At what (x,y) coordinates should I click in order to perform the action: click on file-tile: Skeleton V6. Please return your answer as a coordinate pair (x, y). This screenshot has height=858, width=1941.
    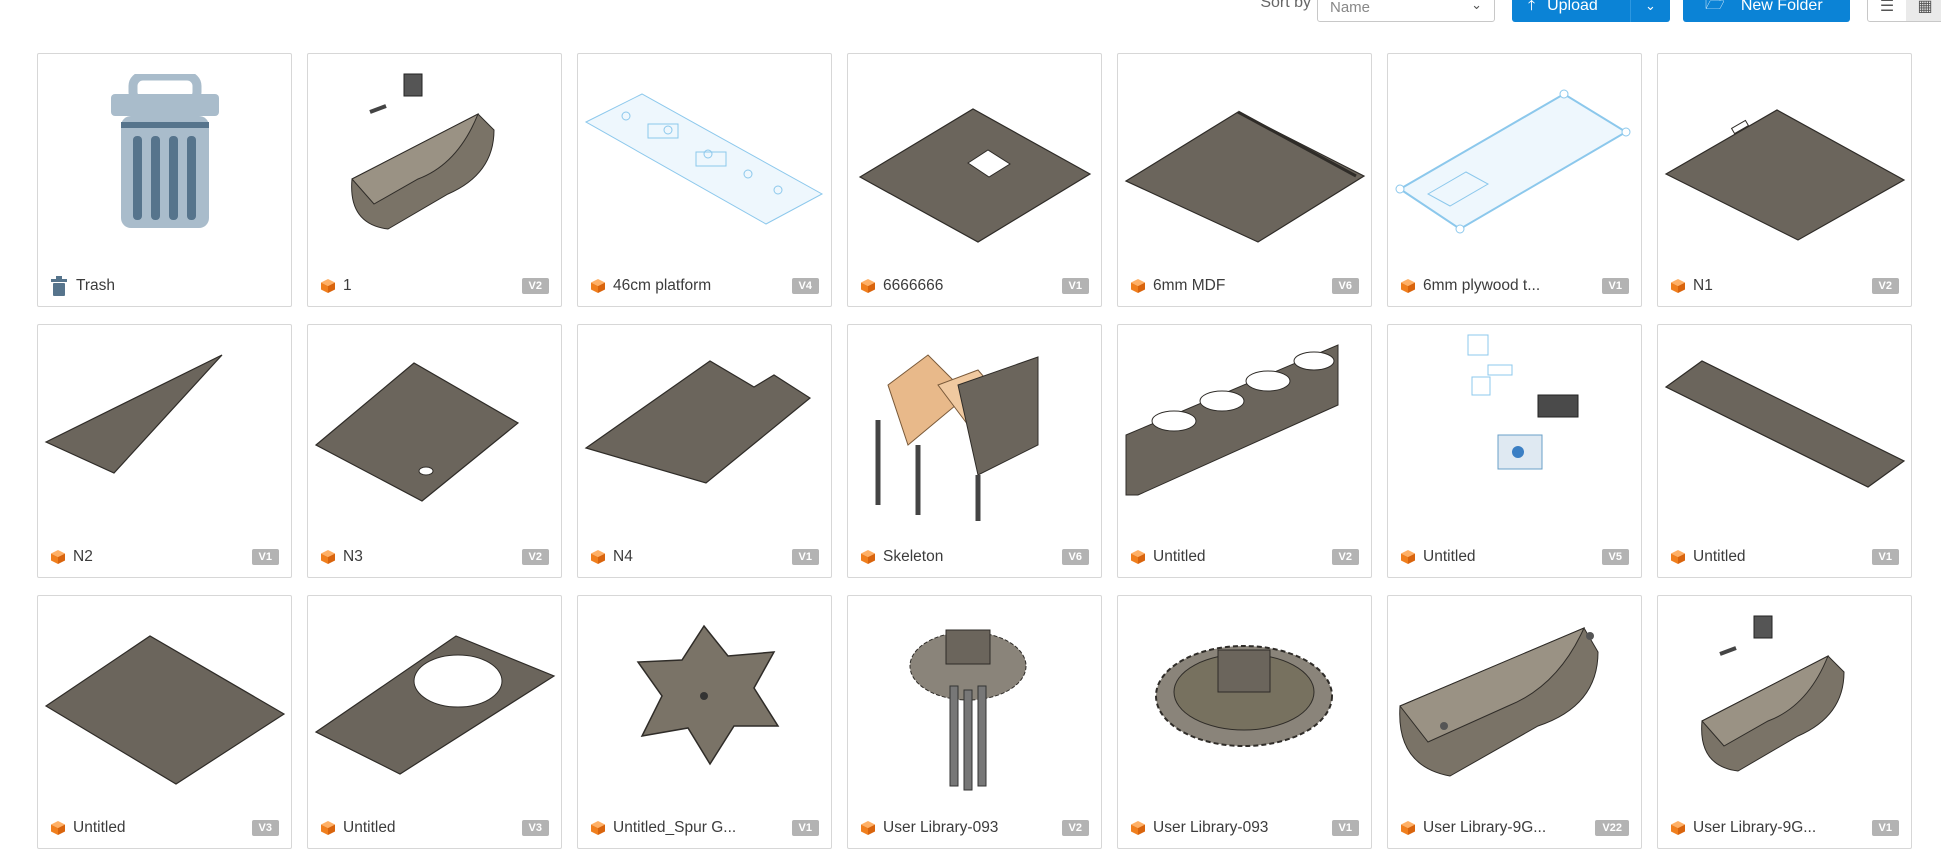
    Looking at the image, I should click on (974, 451).